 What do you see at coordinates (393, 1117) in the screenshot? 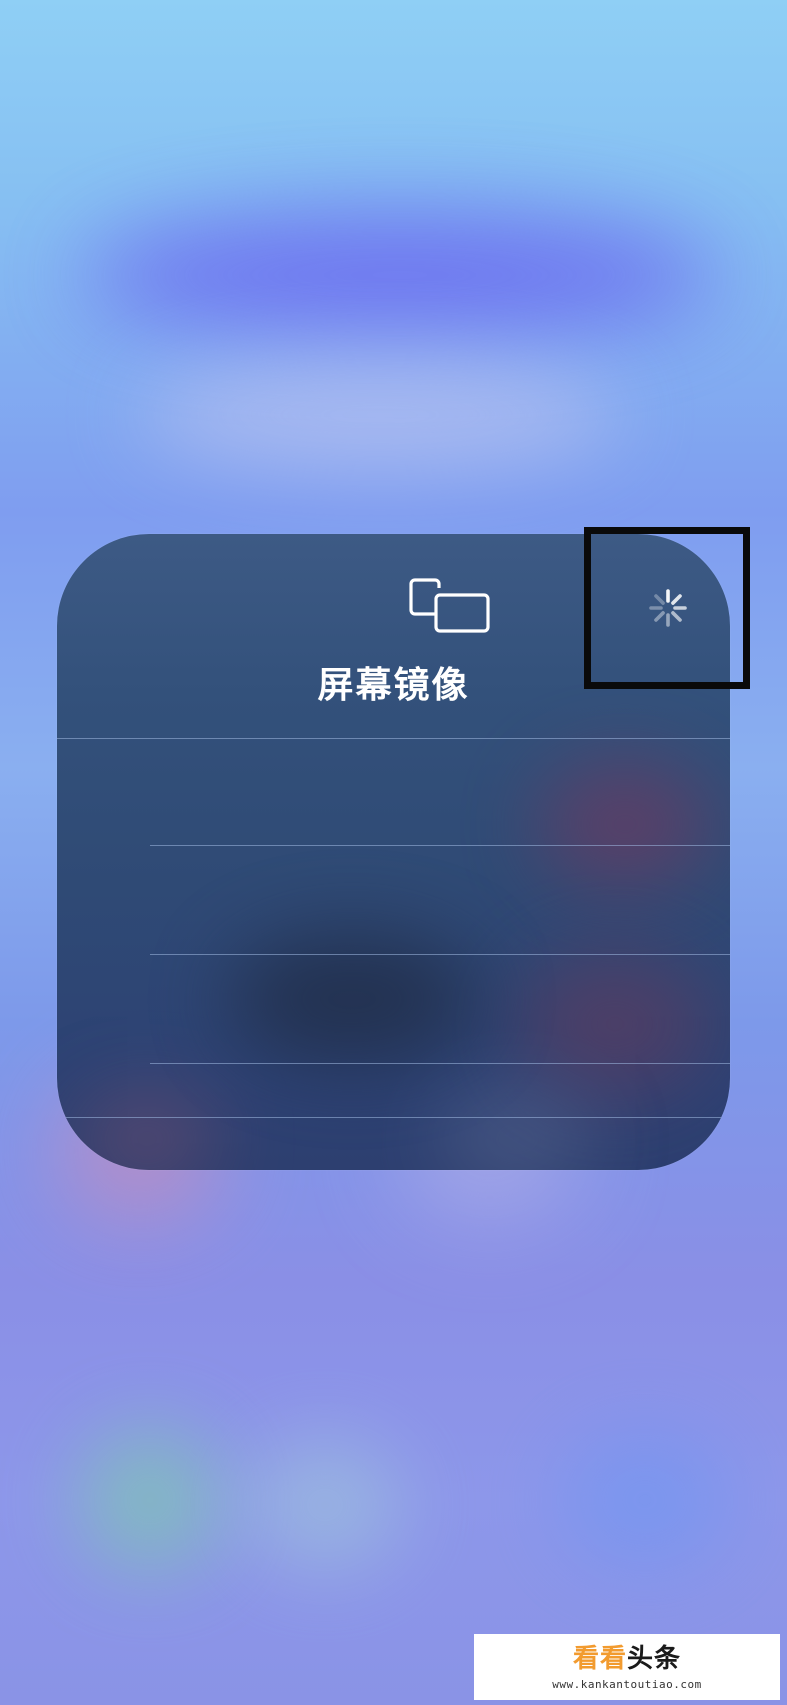
I see `footer-divider` at bounding box center [393, 1117].